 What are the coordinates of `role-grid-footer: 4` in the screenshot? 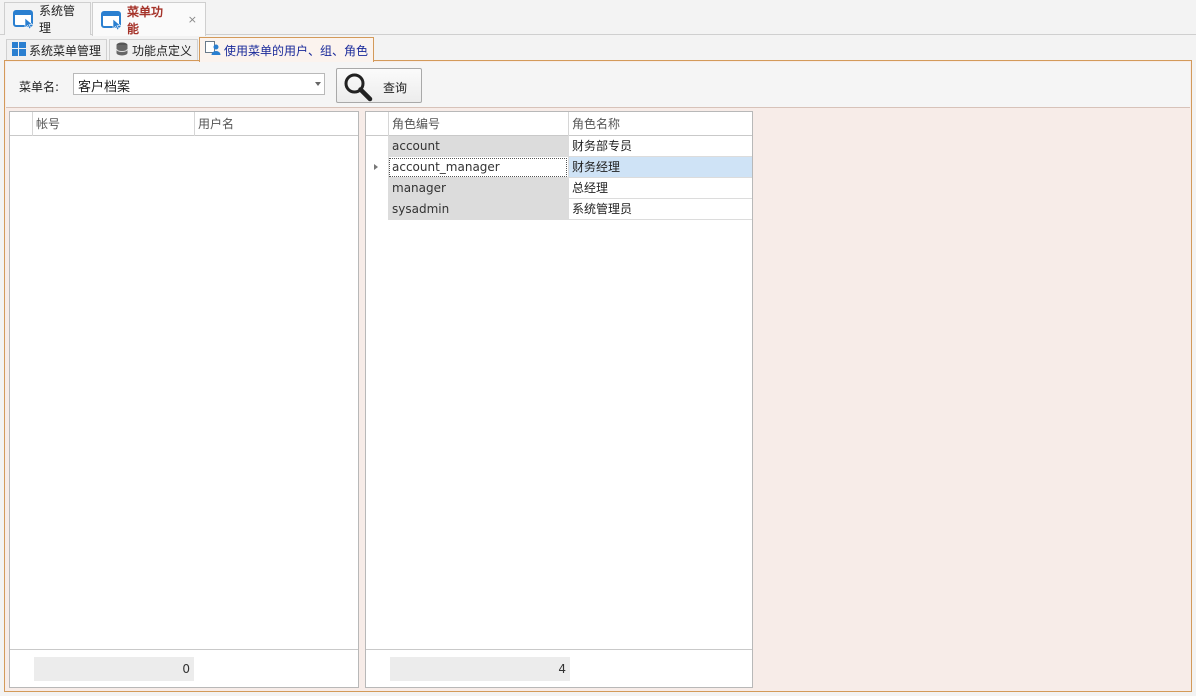 It's located at (559, 668).